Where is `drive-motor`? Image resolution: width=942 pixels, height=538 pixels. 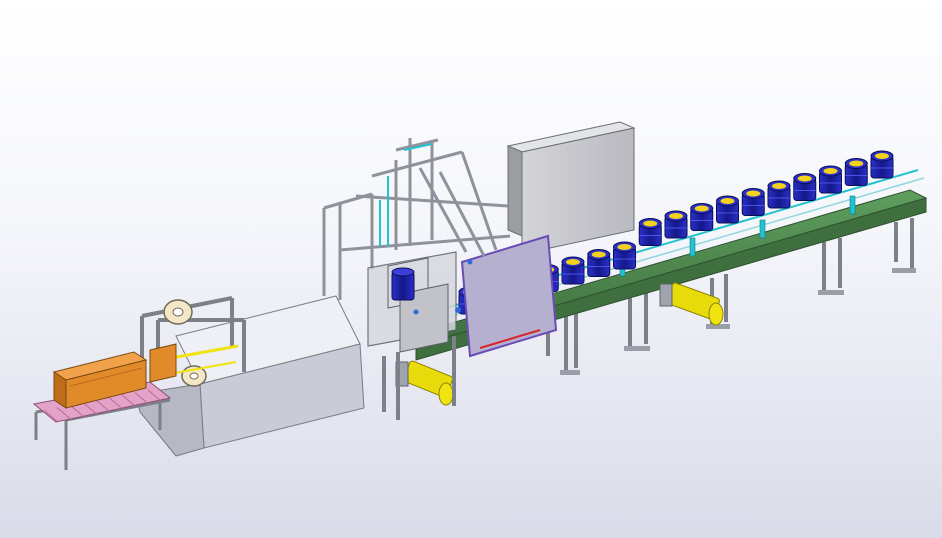 drive-motor is located at coordinates (424, 383).